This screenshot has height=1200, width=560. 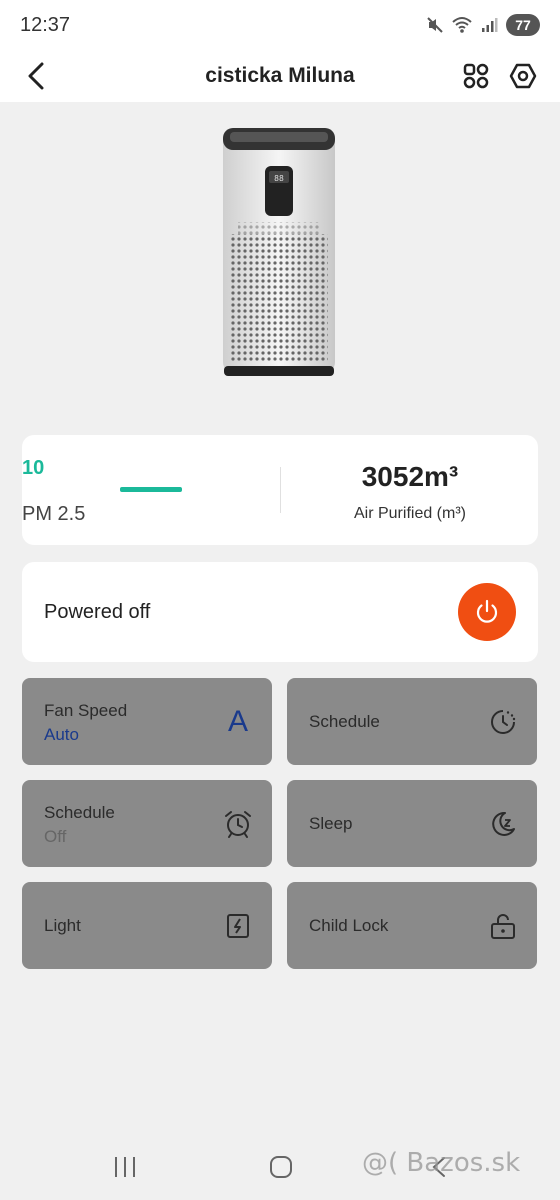 I want to click on air-quality-card: 10 PM 2.5 3052m³ Air Purified (m³), so click(x=280, y=490).